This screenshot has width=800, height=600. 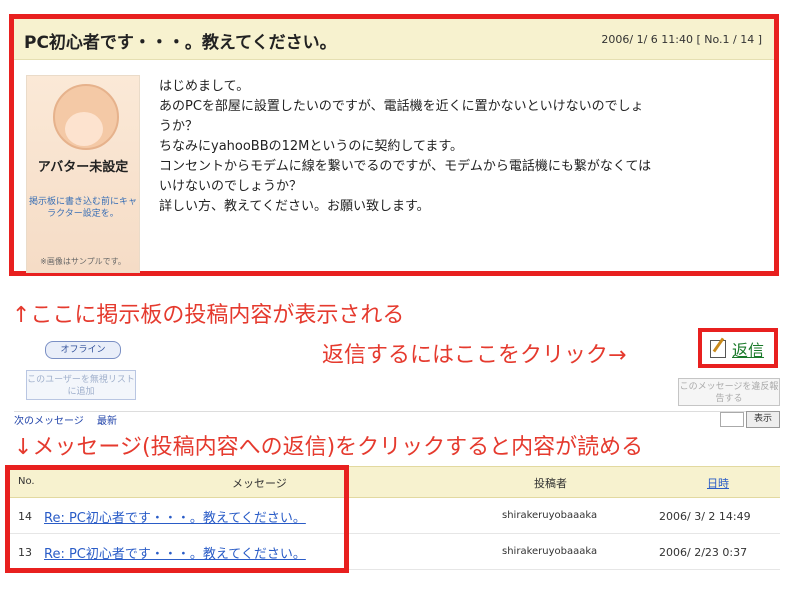 I want to click on avatar-label: アバター未設定, so click(x=83, y=167).